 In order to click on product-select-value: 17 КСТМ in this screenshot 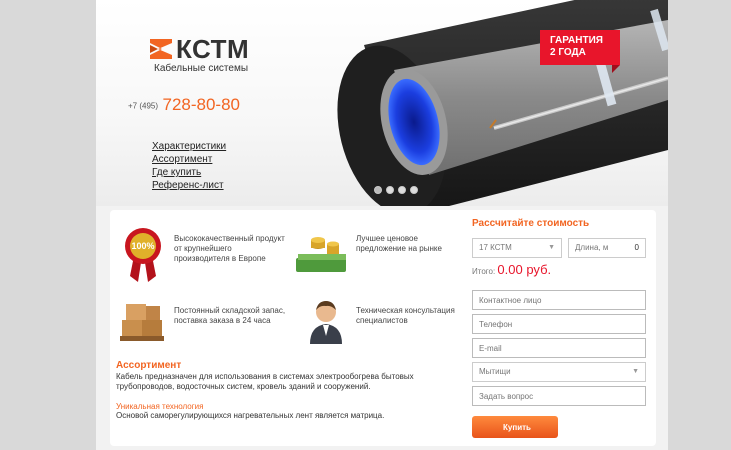, I will do `click(495, 247)`.